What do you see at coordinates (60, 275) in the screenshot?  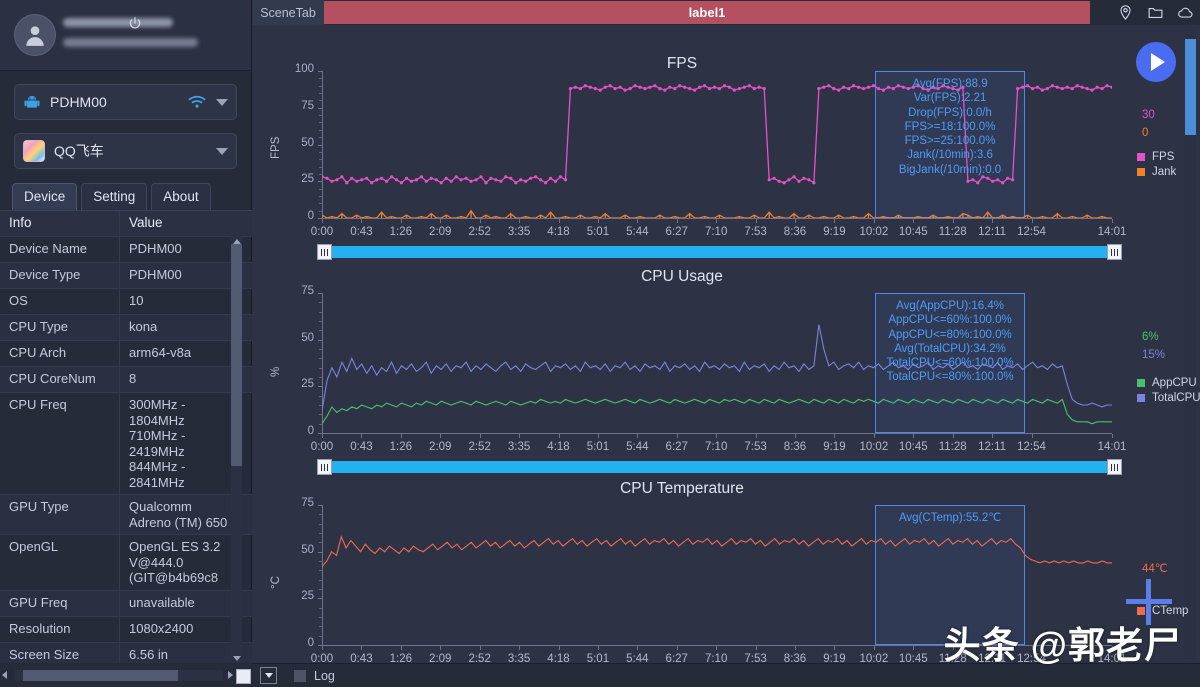 I see `table-cell-info: Device Type` at bounding box center [60, 275].